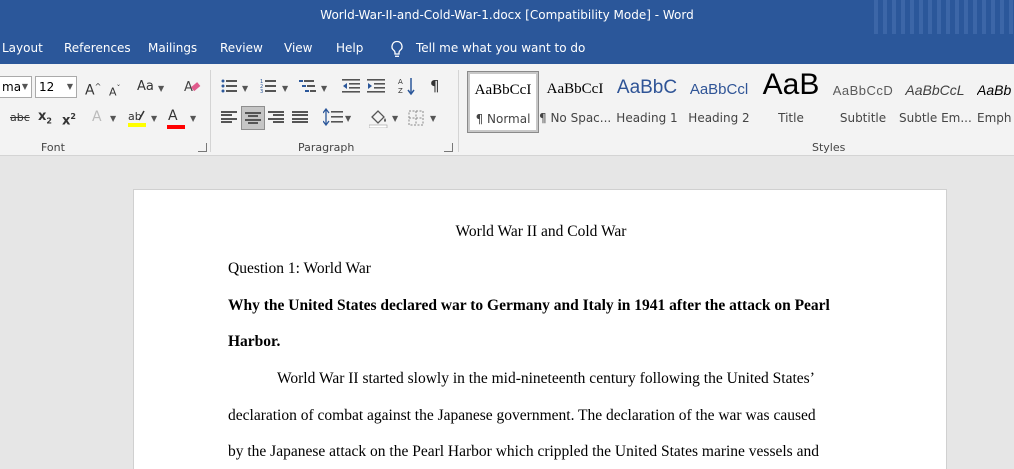 The image size is (1014, 469). What do you see at coordinates (268, 86) in the screenshot?
I see `numbering-icon: 1 2 3` at bounding box center [268, 86].